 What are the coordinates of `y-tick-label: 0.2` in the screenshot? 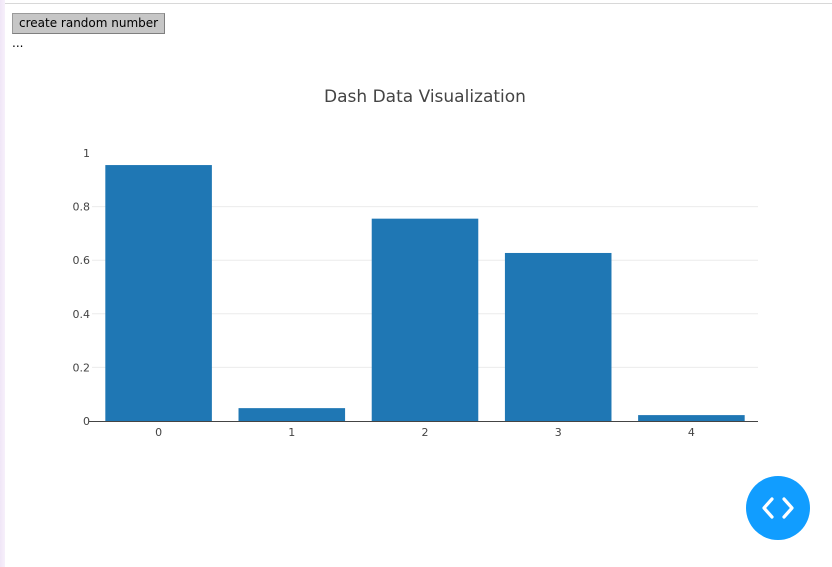 It's located at (82, 367).